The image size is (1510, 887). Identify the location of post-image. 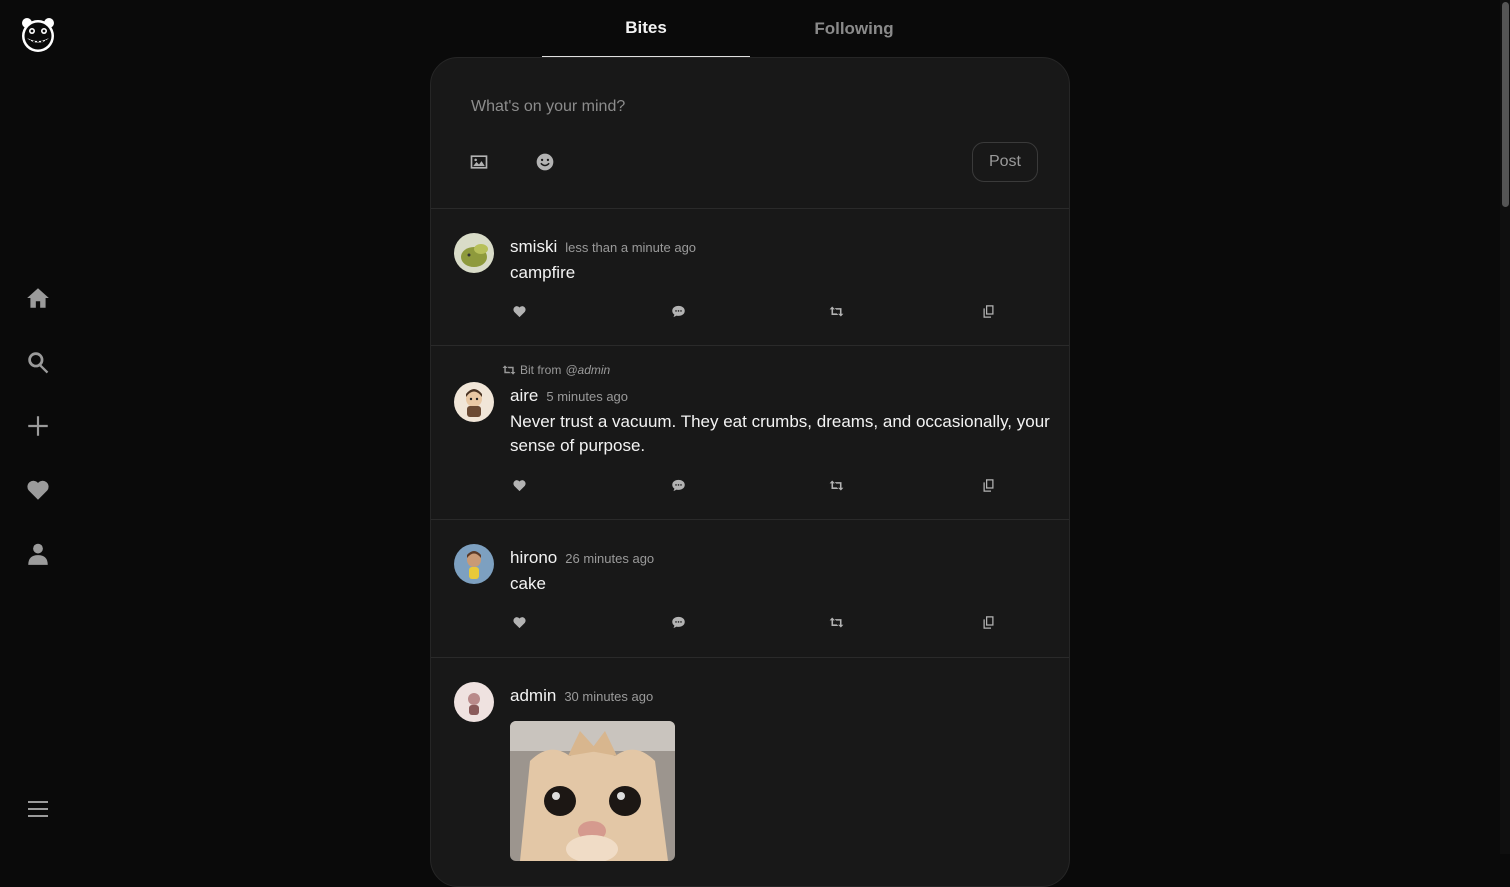
(592, 791).